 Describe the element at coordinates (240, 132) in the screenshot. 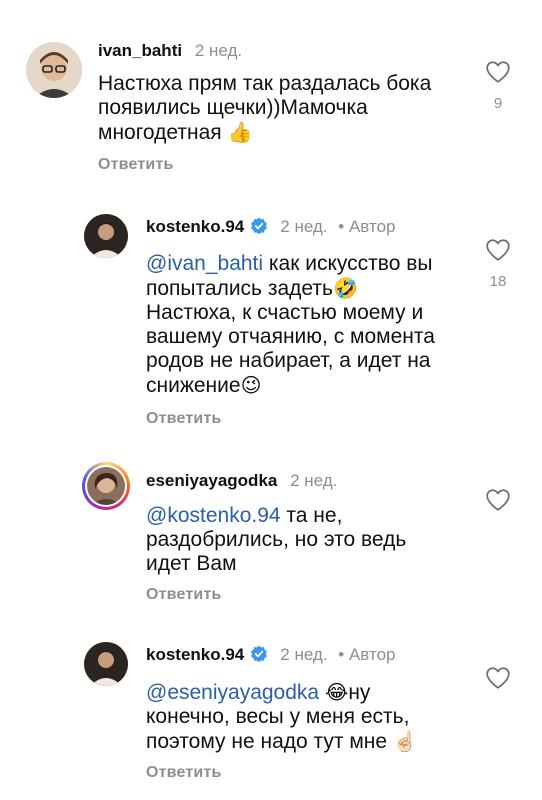

I see `thumbs-up-emoji: 👍` at that location.